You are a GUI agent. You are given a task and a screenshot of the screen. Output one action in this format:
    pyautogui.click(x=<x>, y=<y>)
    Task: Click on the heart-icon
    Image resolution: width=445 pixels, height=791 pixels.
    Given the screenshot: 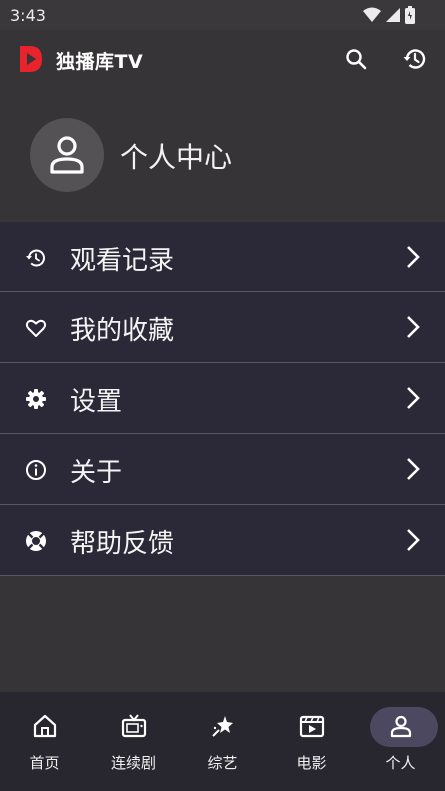 What is the action you would take?
    pyautogui.click(x=36, y=328)
    